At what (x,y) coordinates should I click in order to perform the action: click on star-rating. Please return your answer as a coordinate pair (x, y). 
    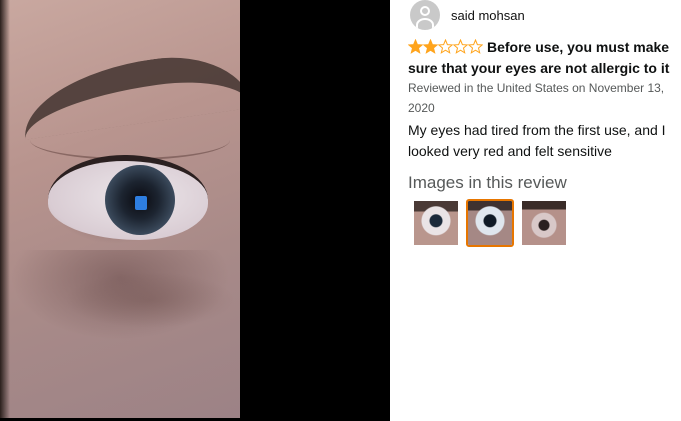
    Looking at the image, I should click on (445, 46).